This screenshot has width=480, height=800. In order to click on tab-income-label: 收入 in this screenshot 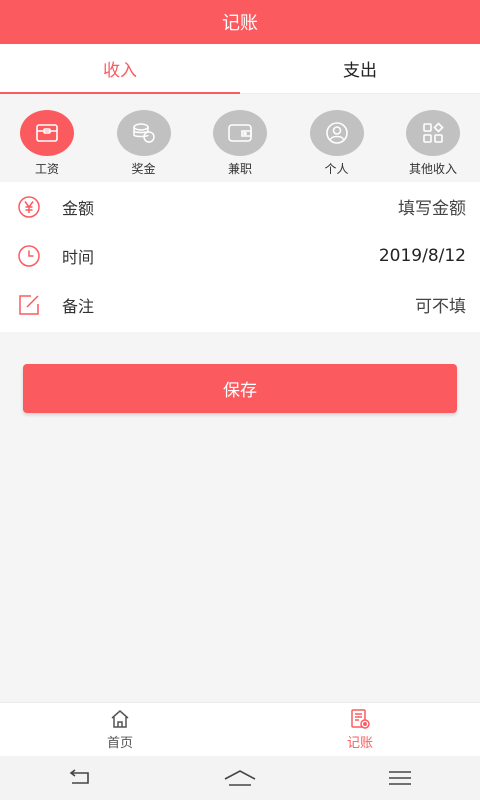, I will do `click(120, 71)`.